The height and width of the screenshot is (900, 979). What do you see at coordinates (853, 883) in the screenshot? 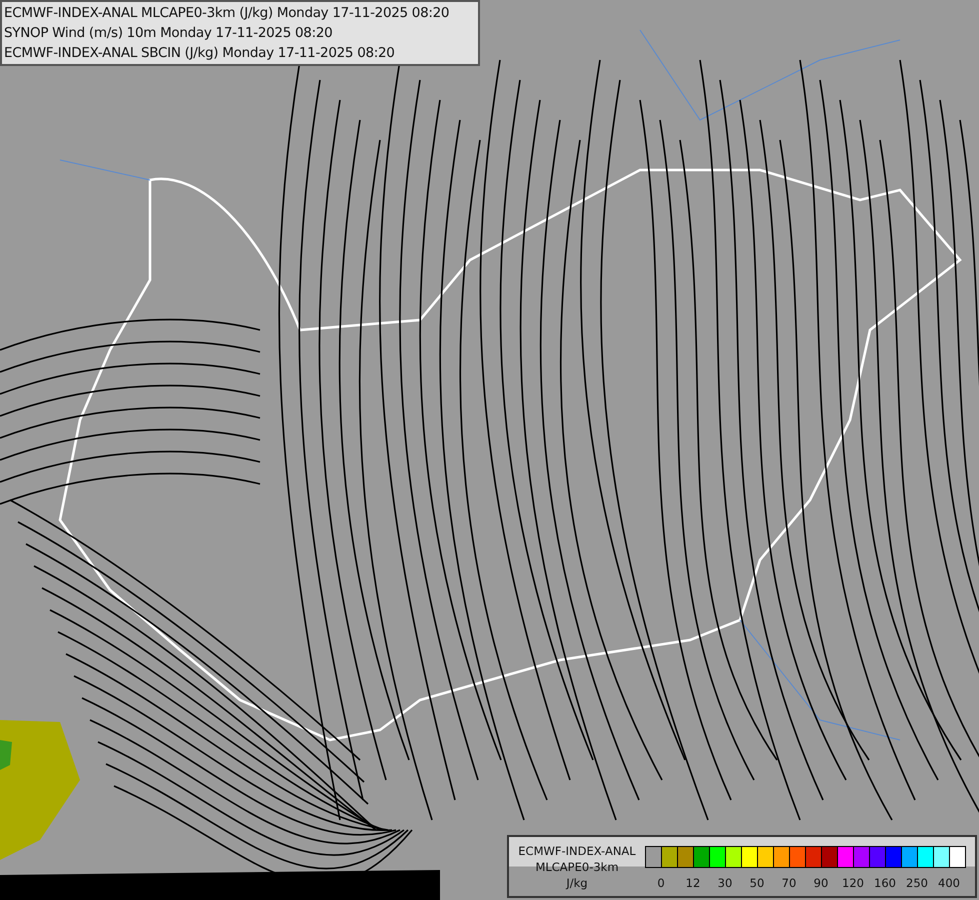
I see `legend-tick-label: 120` at bounding box center [853, 883].